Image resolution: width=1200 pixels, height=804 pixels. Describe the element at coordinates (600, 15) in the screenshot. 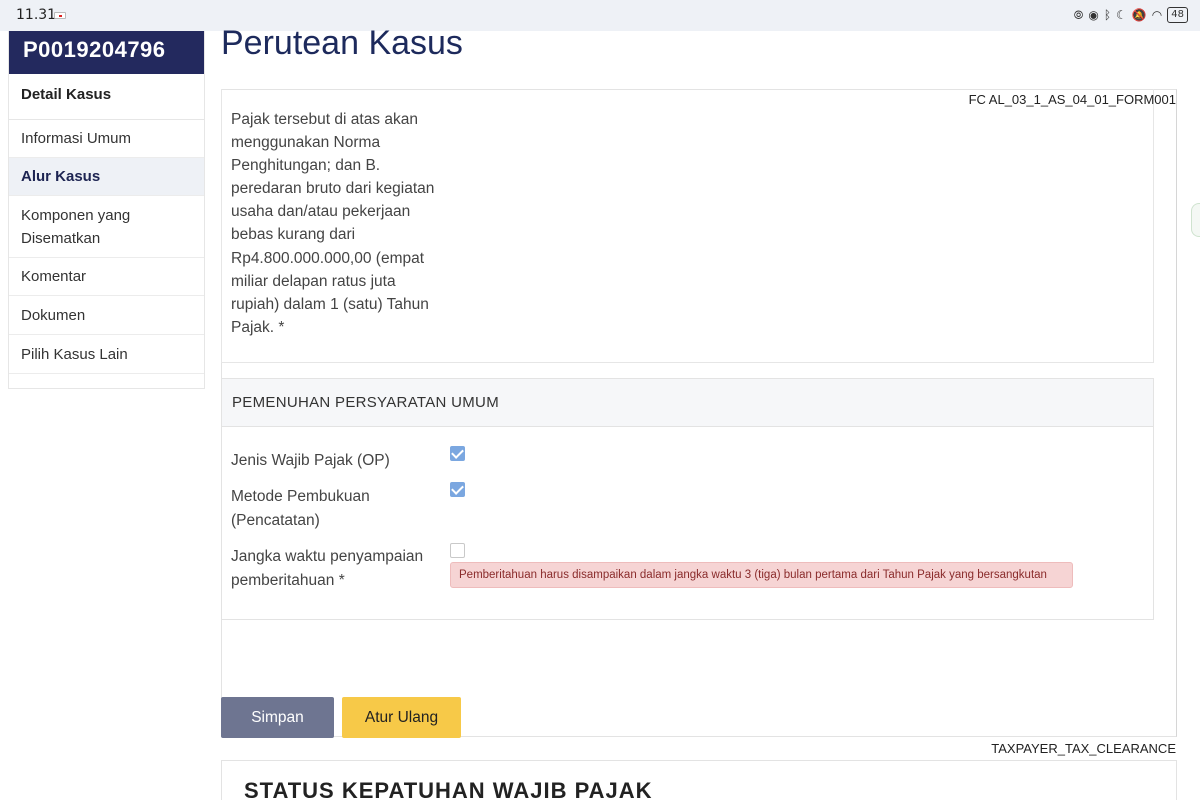

I see `status-bar: 11.31 ⦾ ◉ ᛒ ☾ 🔕 ◠ 48` at that location.